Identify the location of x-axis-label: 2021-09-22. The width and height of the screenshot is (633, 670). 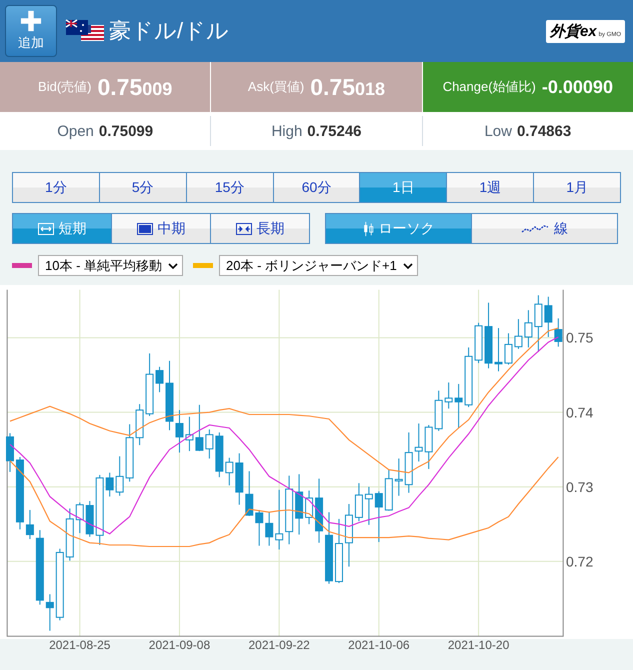
(279, 645).